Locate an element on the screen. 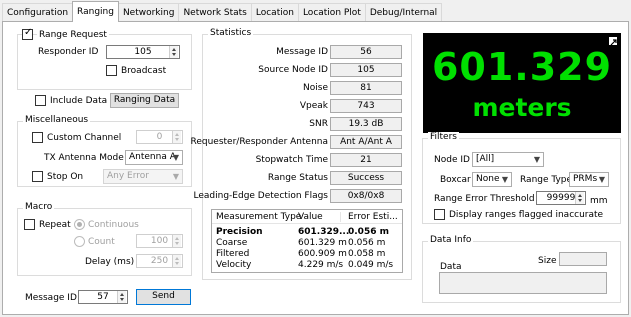 Image resolution: width=631 pixels, height=317 pixels. stat-stopwatch-value: 21 is located at coordinates (366, 160).